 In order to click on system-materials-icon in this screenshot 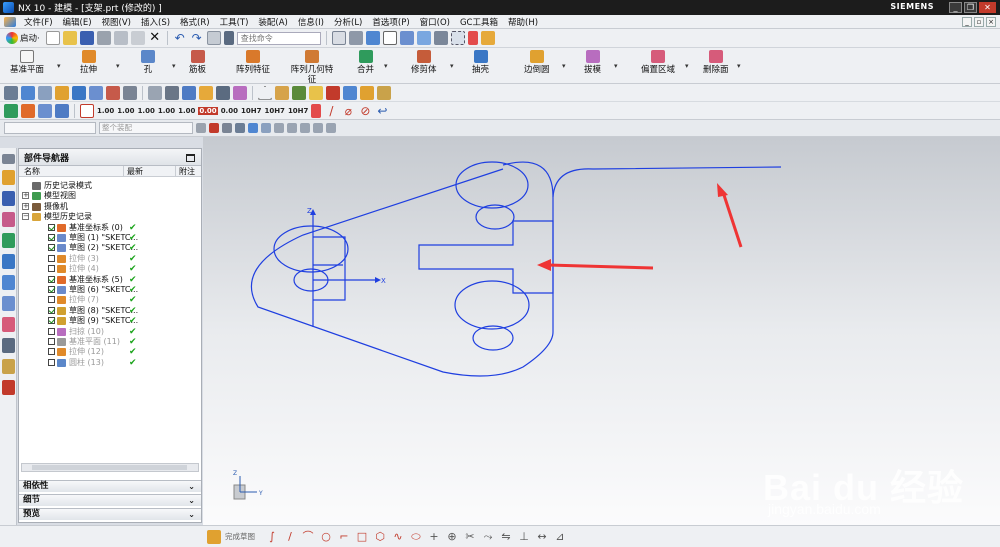, I will do `click(8, 324)`.